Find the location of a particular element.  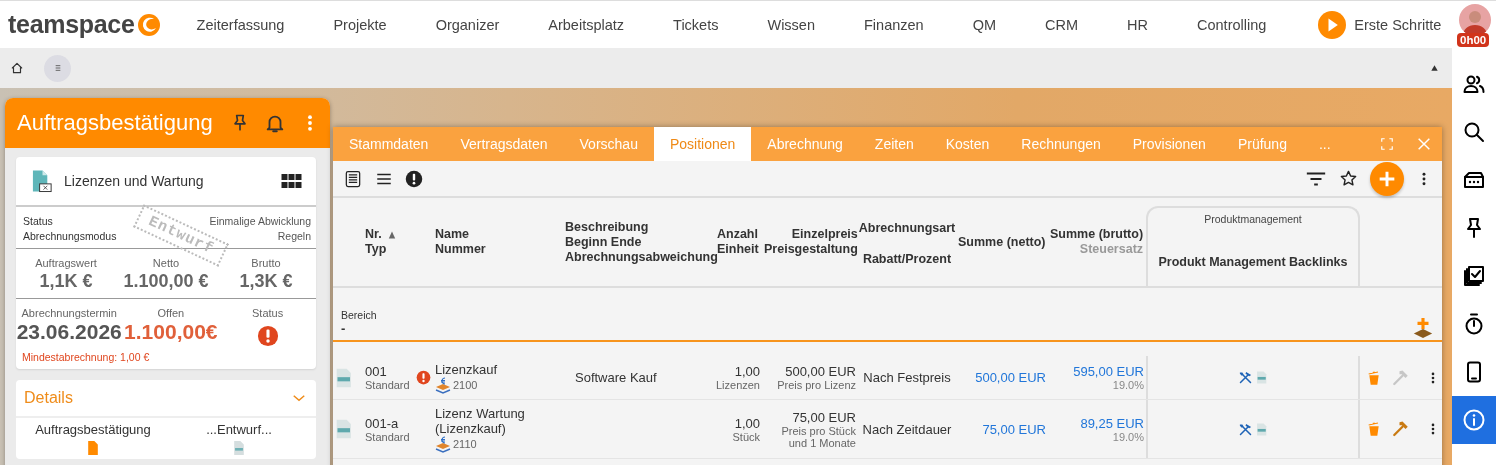

table-cell-text: 001 is located at coordinates (376, 371).